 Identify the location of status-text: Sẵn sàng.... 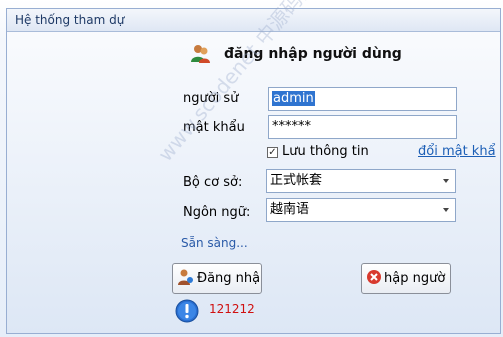
(214, 243).